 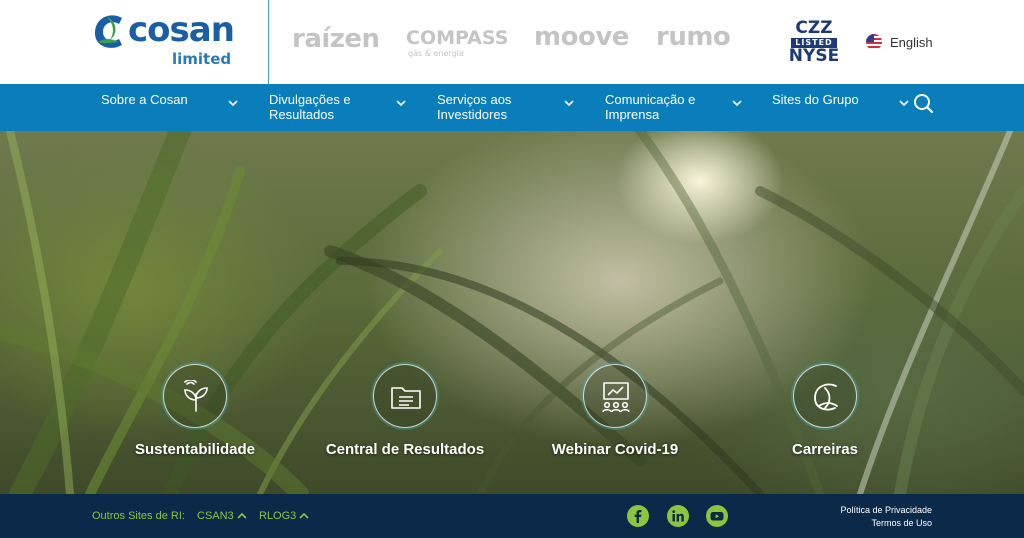 I want to click on nav-item-label: Serviços aos Investidores, so click(x=474, y=107).